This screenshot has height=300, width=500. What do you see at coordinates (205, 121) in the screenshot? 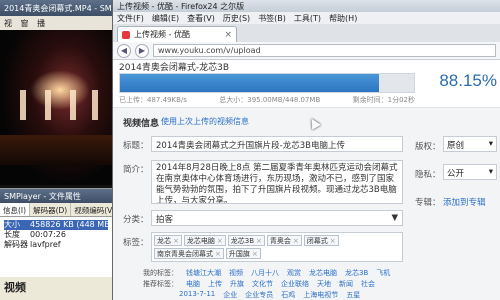
I see `reuse-info-link: 使用上次上传的视频信息` at bounding box center [205, 121].